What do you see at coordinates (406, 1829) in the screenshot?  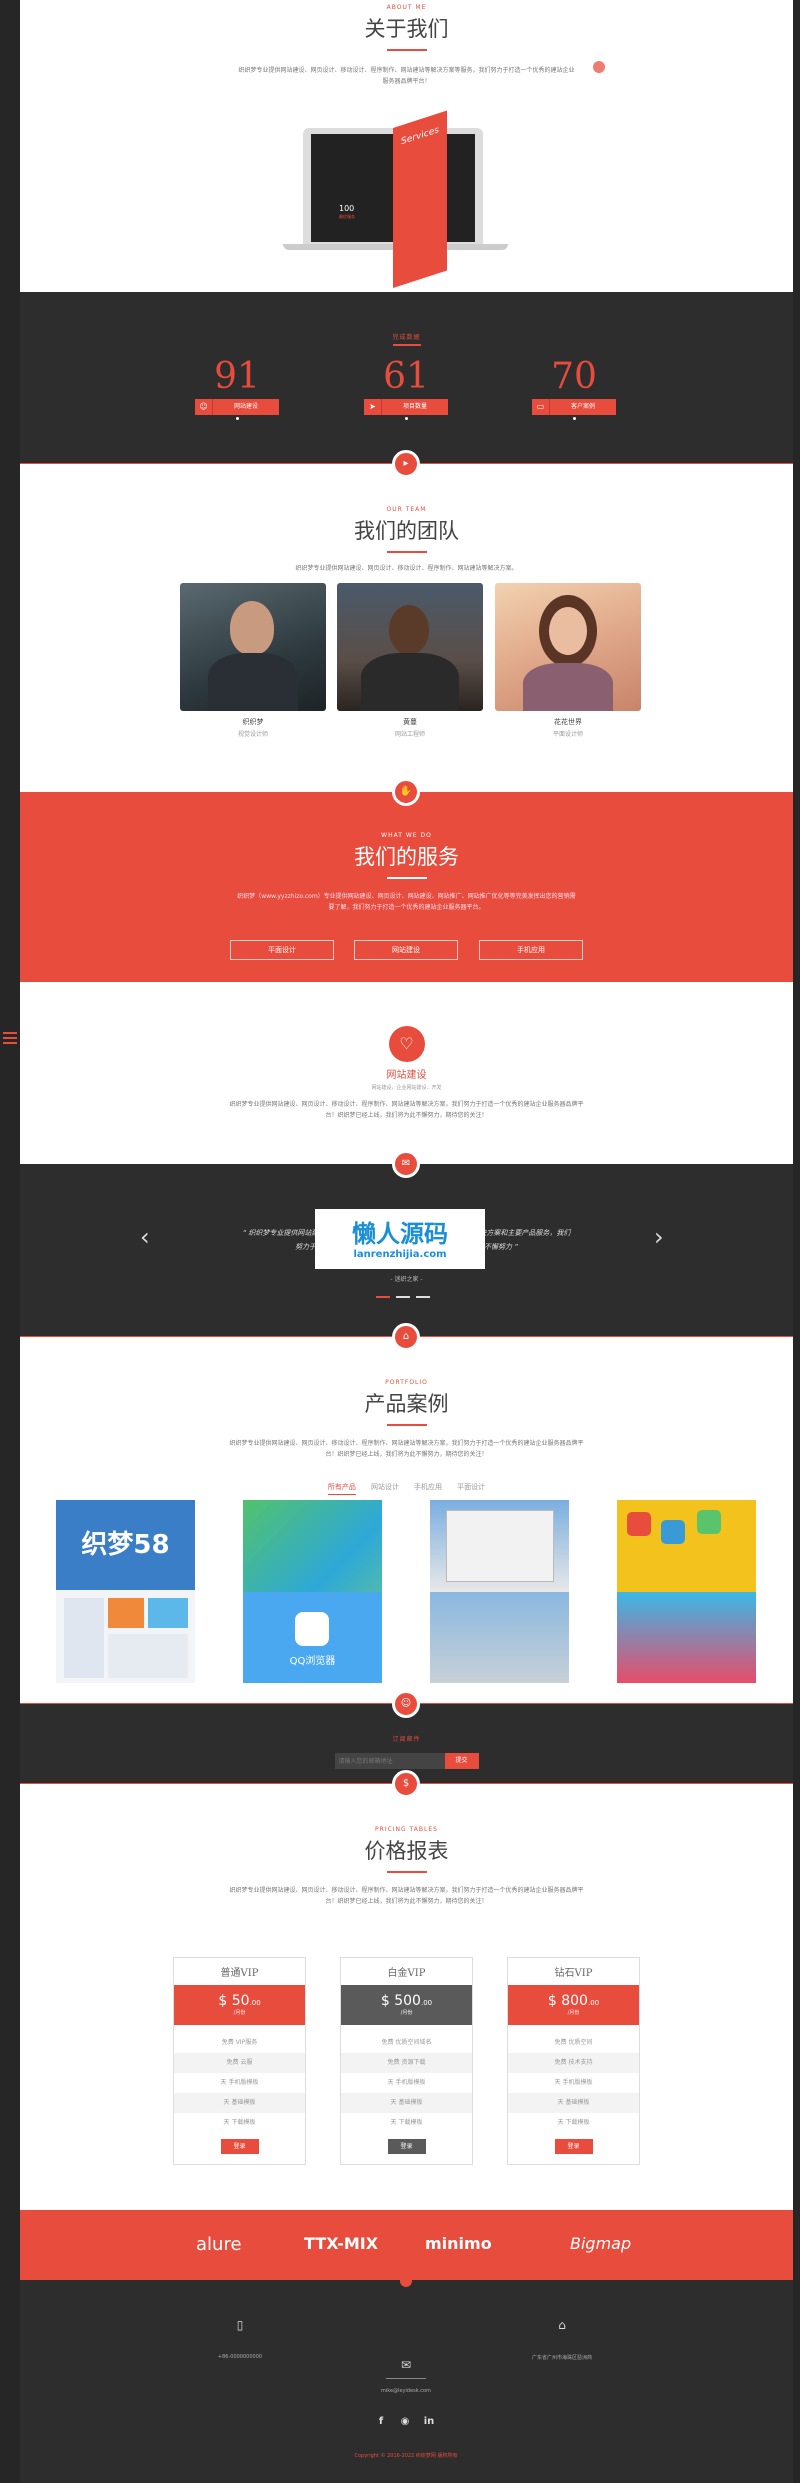 I see `pricing-tag: PRICING TABLES` at bounding box center [406, 1829].